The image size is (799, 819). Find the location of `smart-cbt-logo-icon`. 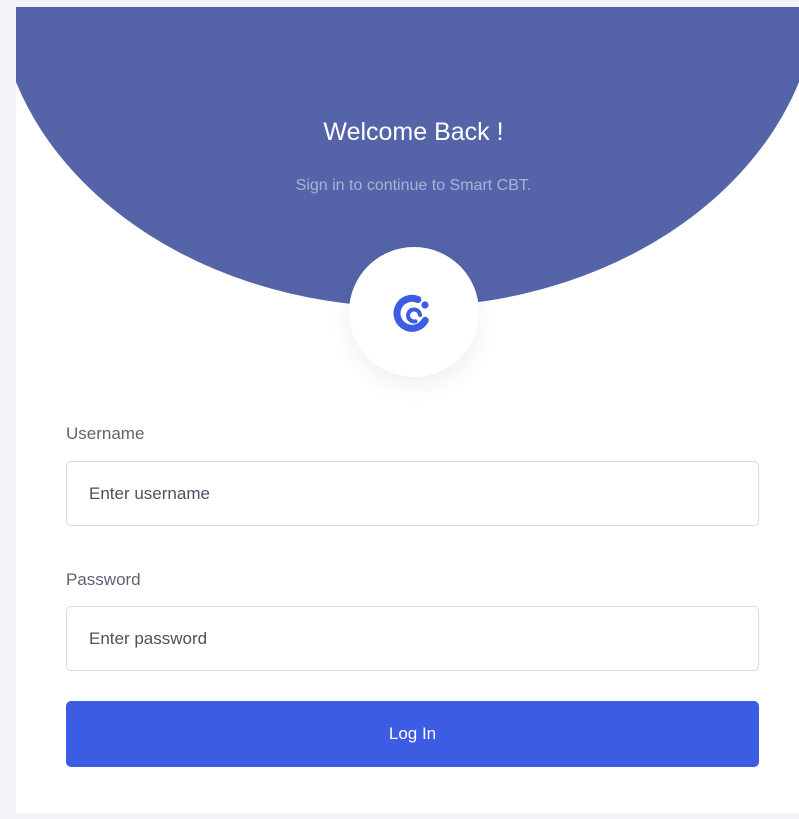

smart-cbt-logo-icon is located at coordinates (411, 313).